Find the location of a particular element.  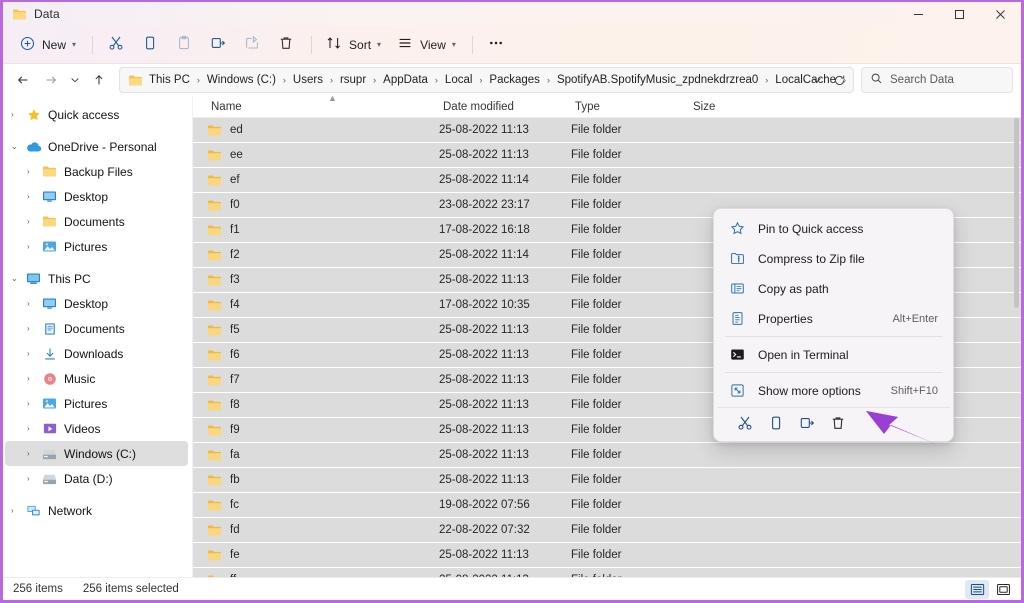

scrollbar-thumb is located at coordinates (1016, 213).